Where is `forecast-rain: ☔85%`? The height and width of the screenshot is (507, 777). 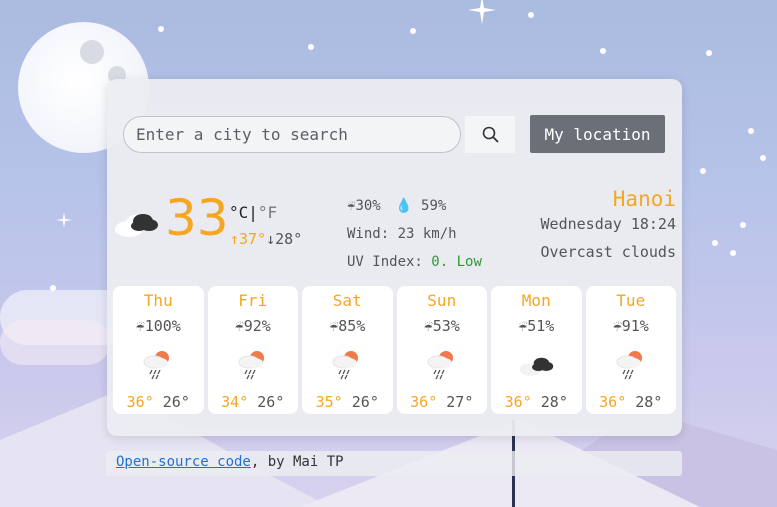 forecast-rain: ☔85% is located at coordinates (347, 326).